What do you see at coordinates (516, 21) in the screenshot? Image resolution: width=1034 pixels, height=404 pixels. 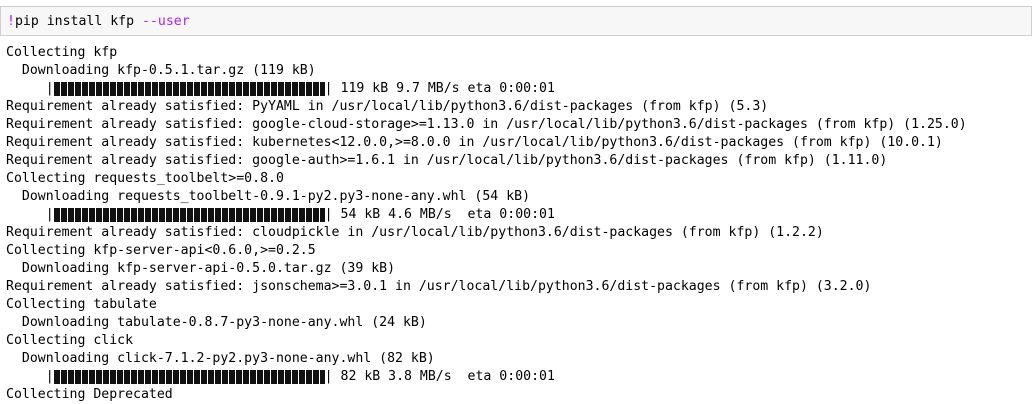 I see `code-input-cell: !pip install kfp --user` at bounding box center [516, 21].